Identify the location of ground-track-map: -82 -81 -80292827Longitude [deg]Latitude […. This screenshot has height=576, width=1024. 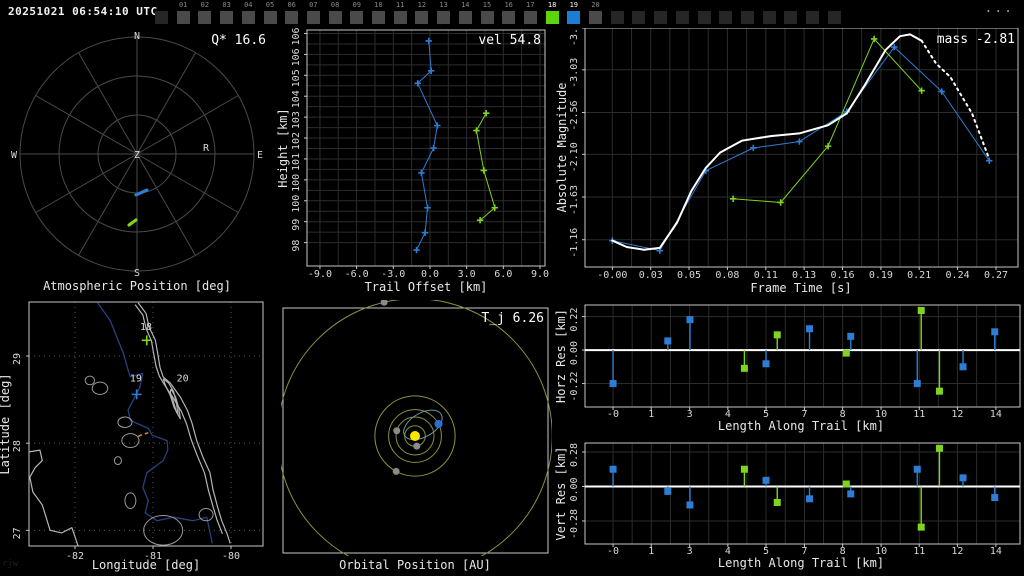
(132, 436).